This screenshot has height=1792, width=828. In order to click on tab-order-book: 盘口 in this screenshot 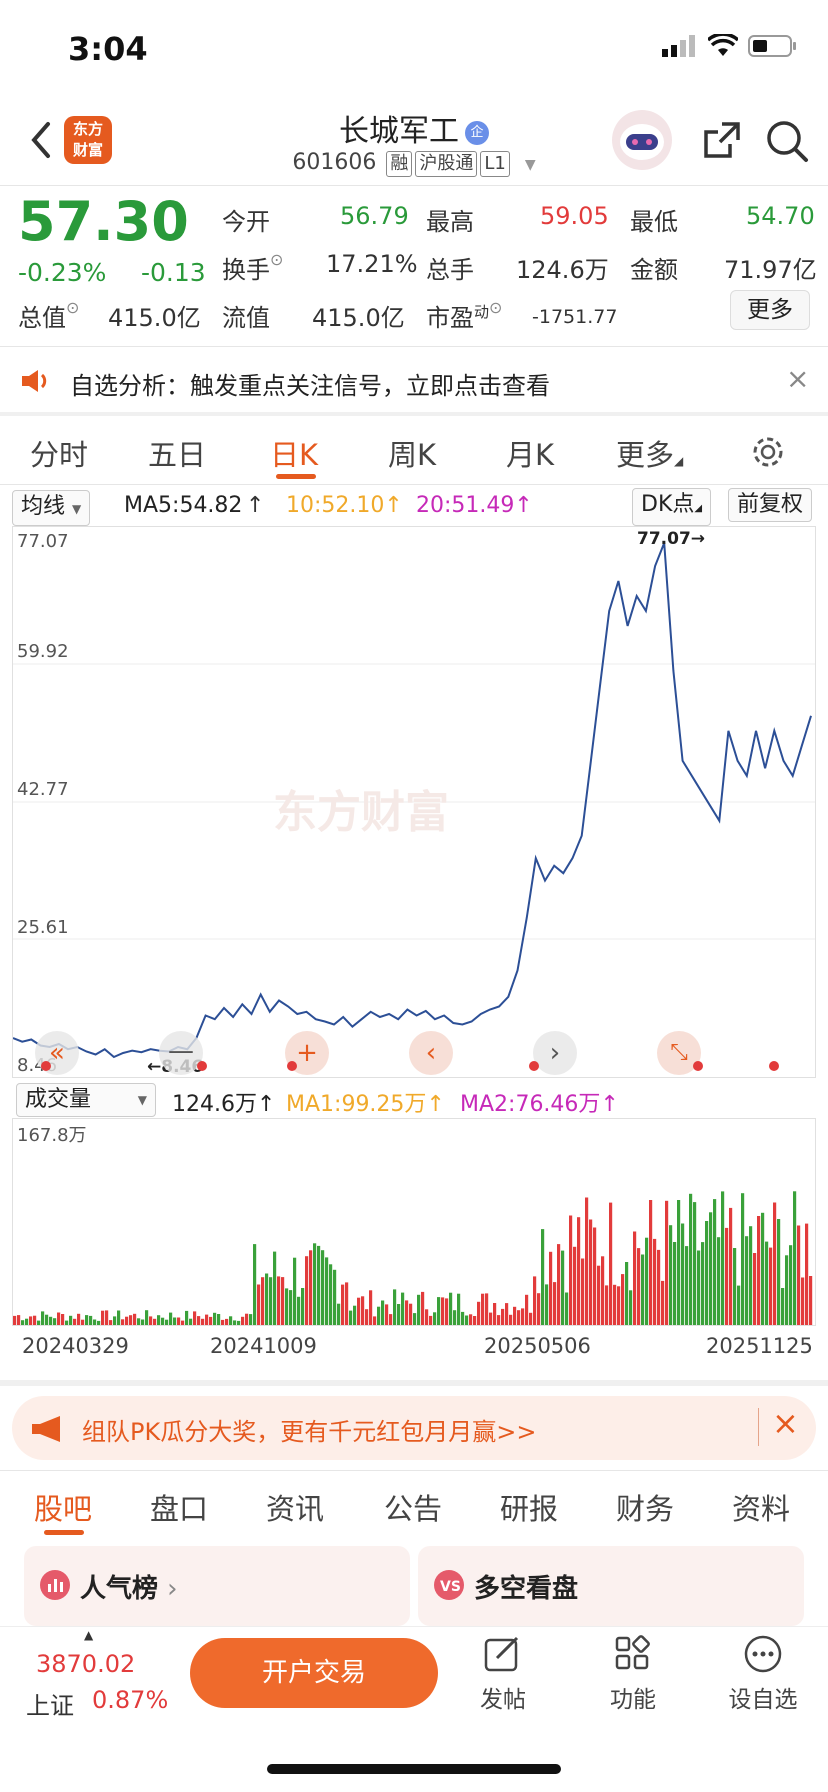, I will do `click(179, 1507)`.